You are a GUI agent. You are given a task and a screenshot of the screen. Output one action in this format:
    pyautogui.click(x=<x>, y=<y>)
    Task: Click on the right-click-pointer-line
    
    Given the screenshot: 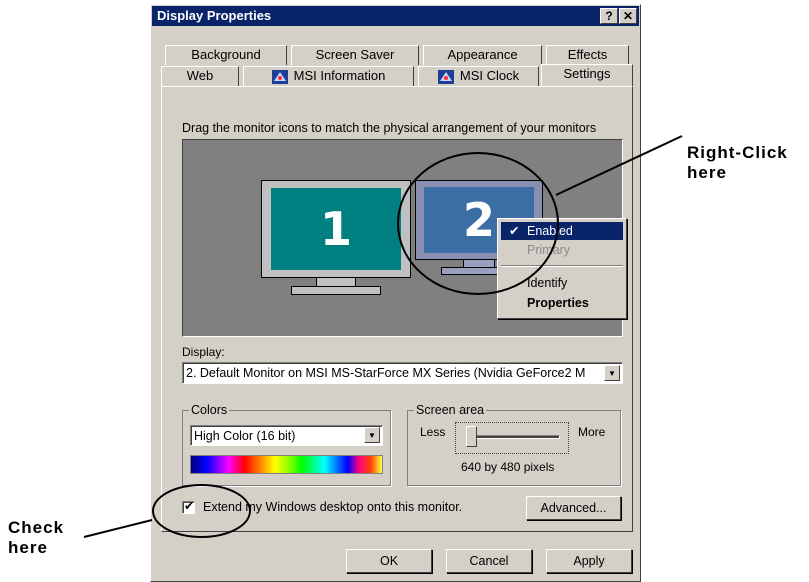 What is the action you would take?
    pyautogui.click(x=619, y=165)
    